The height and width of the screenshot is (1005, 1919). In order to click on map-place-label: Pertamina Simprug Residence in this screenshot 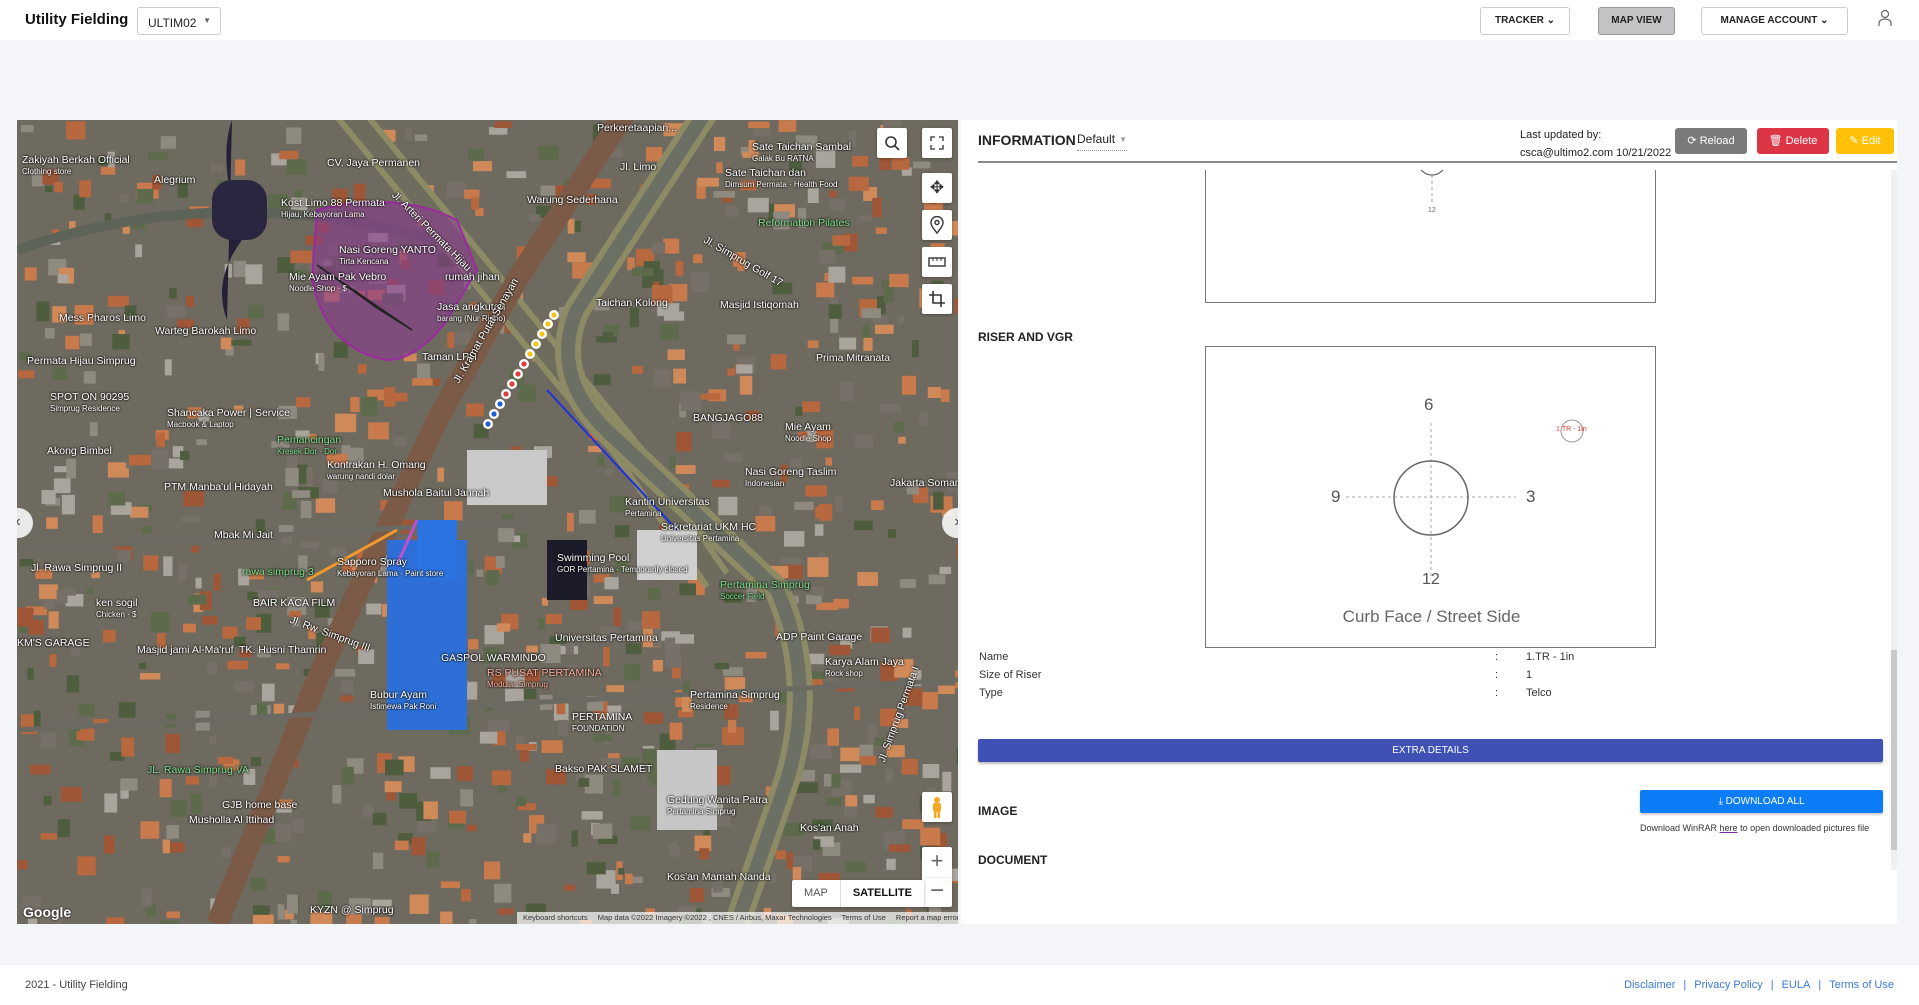, I will do `click(735, 701)`.